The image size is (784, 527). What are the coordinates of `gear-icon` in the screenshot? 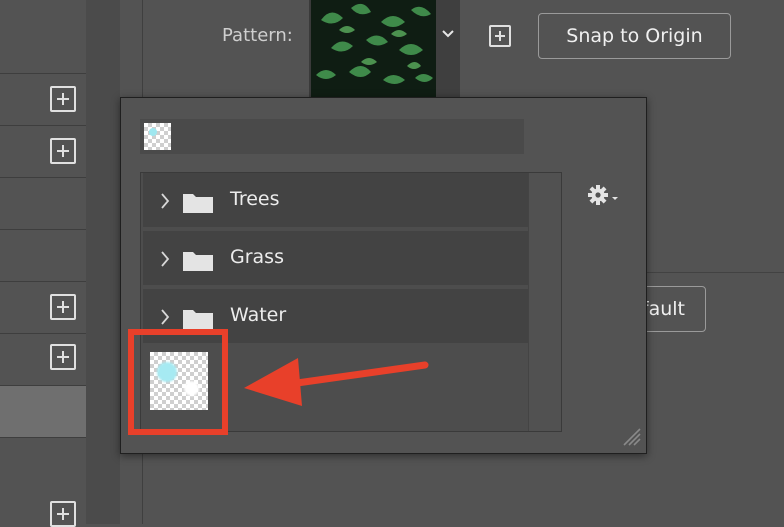 It's located at (604, 195).